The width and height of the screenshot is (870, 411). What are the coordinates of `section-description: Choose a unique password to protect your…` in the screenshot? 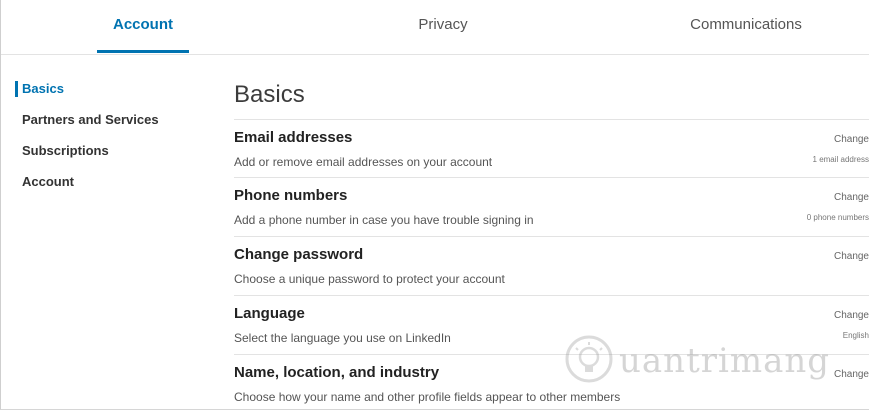 It's located at (369, 279).